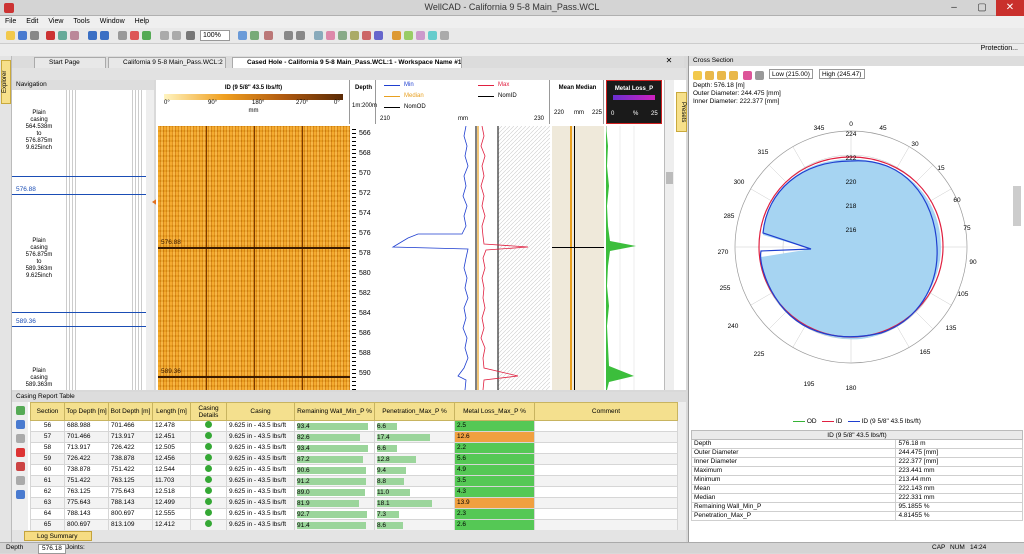 This screenshot has height=554, width=1024. What do you see at coordinates (318, 35) in the screenshot?
I see `track-icon` at bounding box center [318, 35].